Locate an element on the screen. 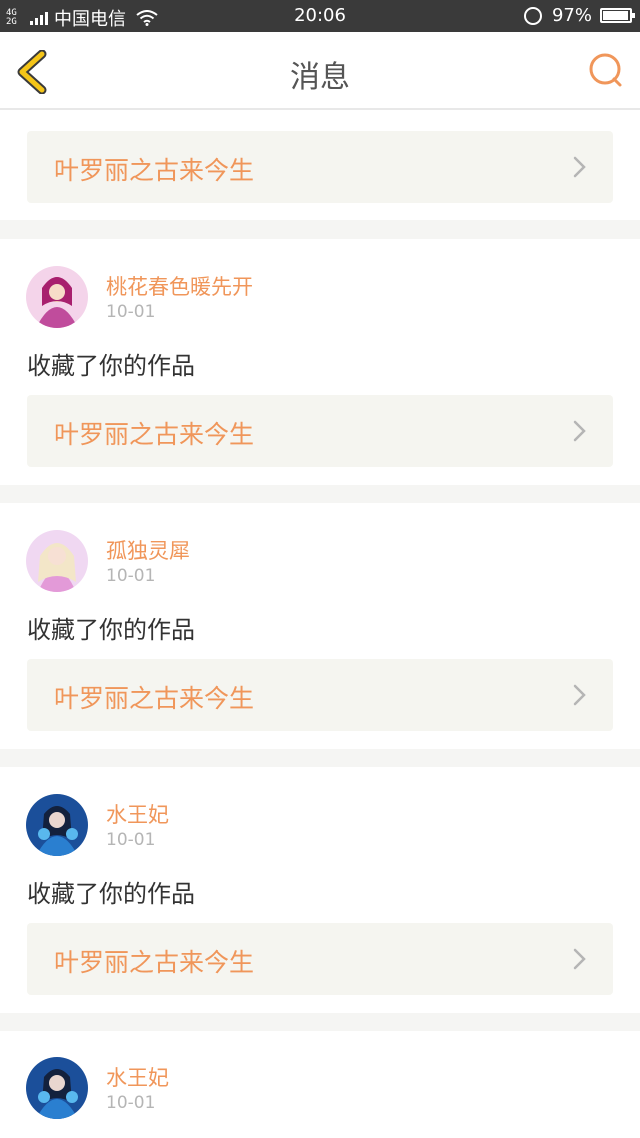 Image resolution: width=640 pixels, height=1138 pixels. page-title: 消息 is located at coordinates (320, 77).